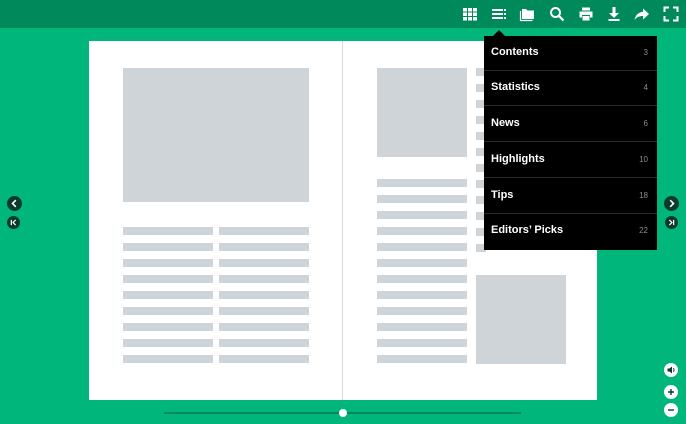 The height and width of the screenshot is (424, 686). What do you see at coordinates (643, 195) in the screenshot?
I see `toc-item-page: 18` at bounding box center [643, 195].